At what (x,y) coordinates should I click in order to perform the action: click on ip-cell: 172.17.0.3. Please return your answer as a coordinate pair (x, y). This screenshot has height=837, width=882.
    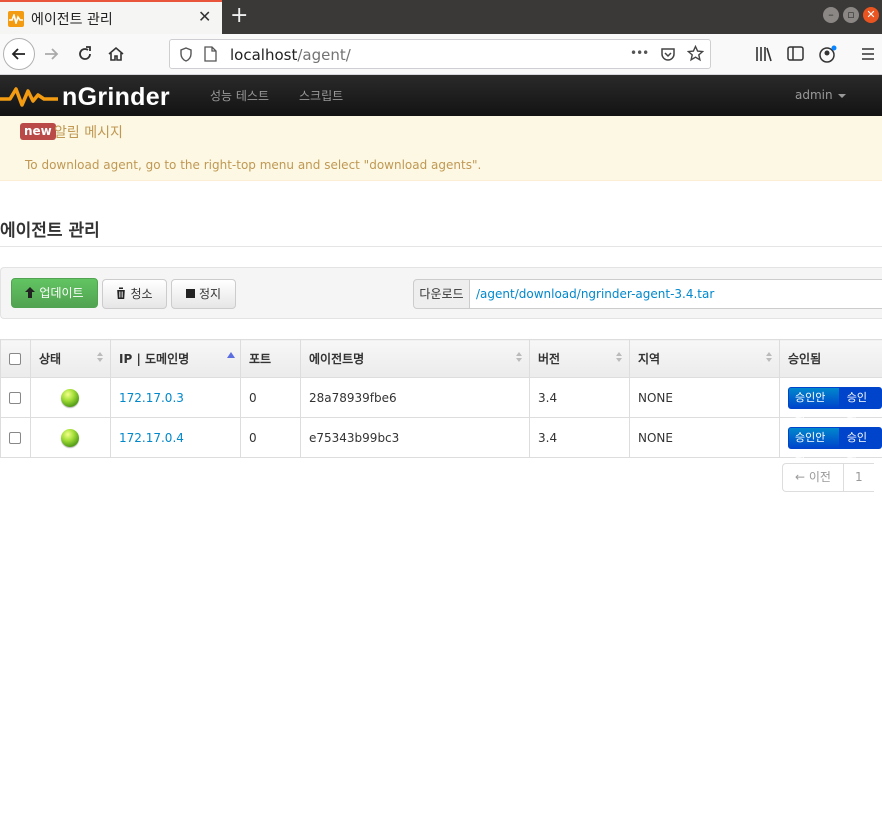
    Looking at the image, I should click on (175, 397).